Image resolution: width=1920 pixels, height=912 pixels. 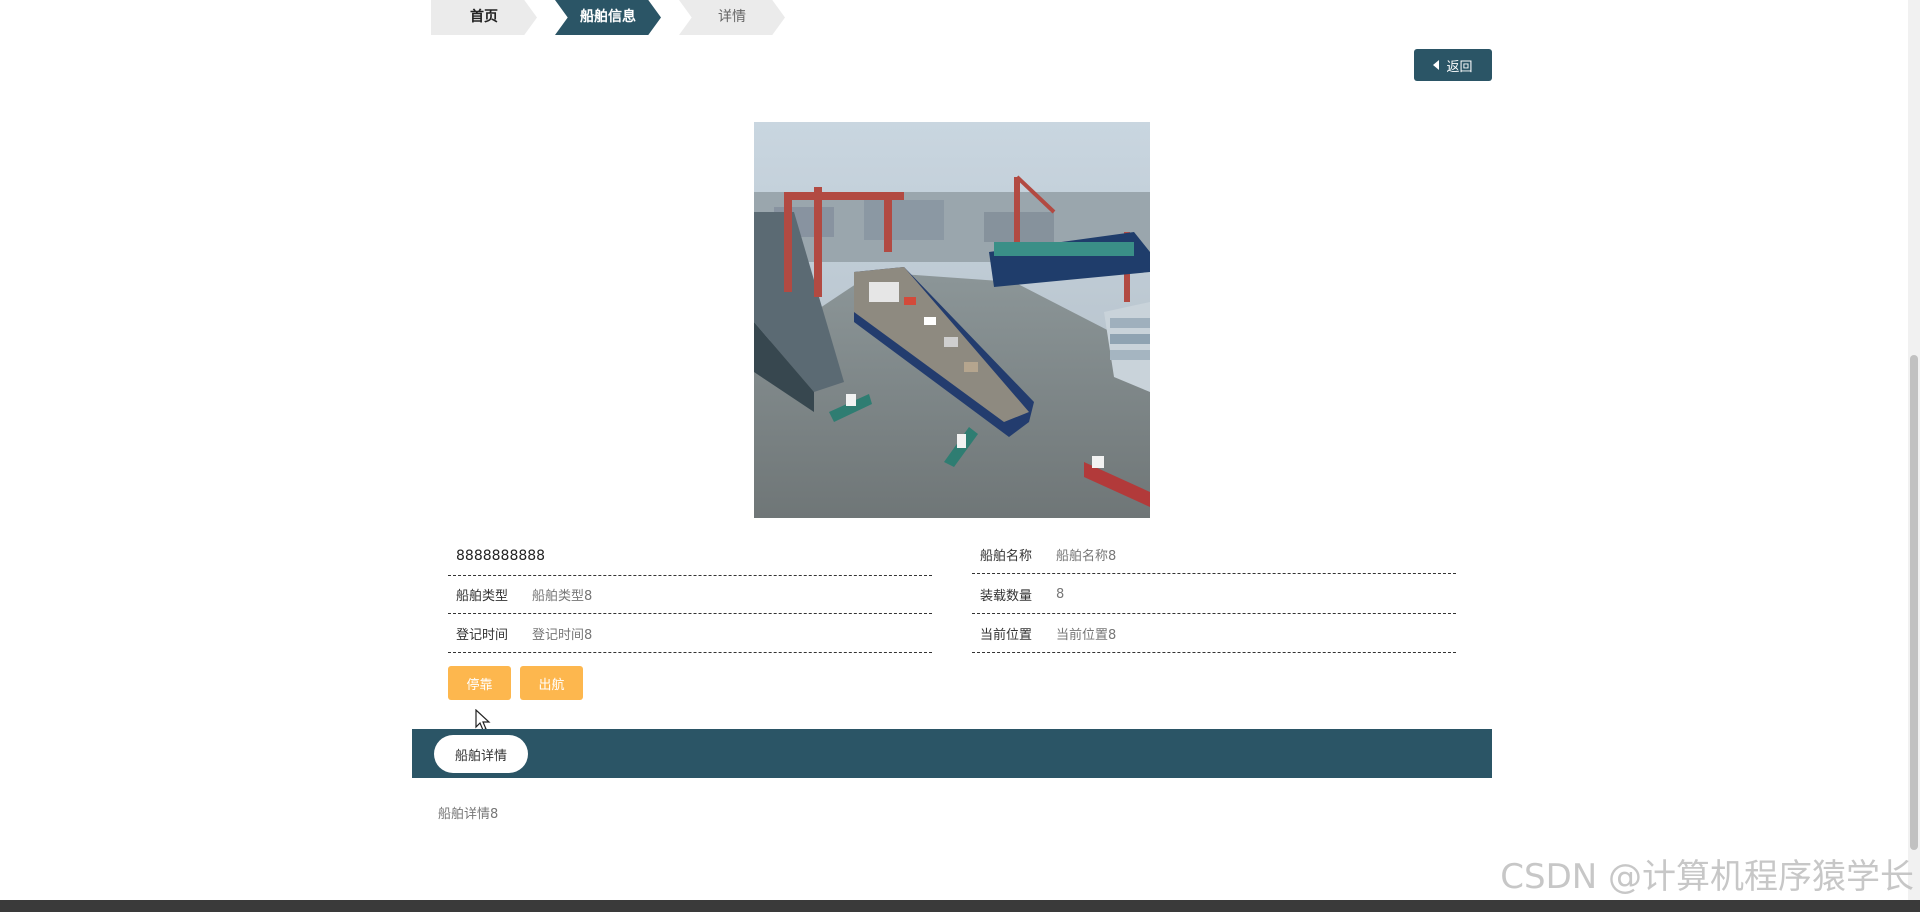 What do you see at coordinates (1707, 877) in the screenshot?
I see `watermark: CSDN @计算机程序猿学长` at bounding box center [1707, 877].